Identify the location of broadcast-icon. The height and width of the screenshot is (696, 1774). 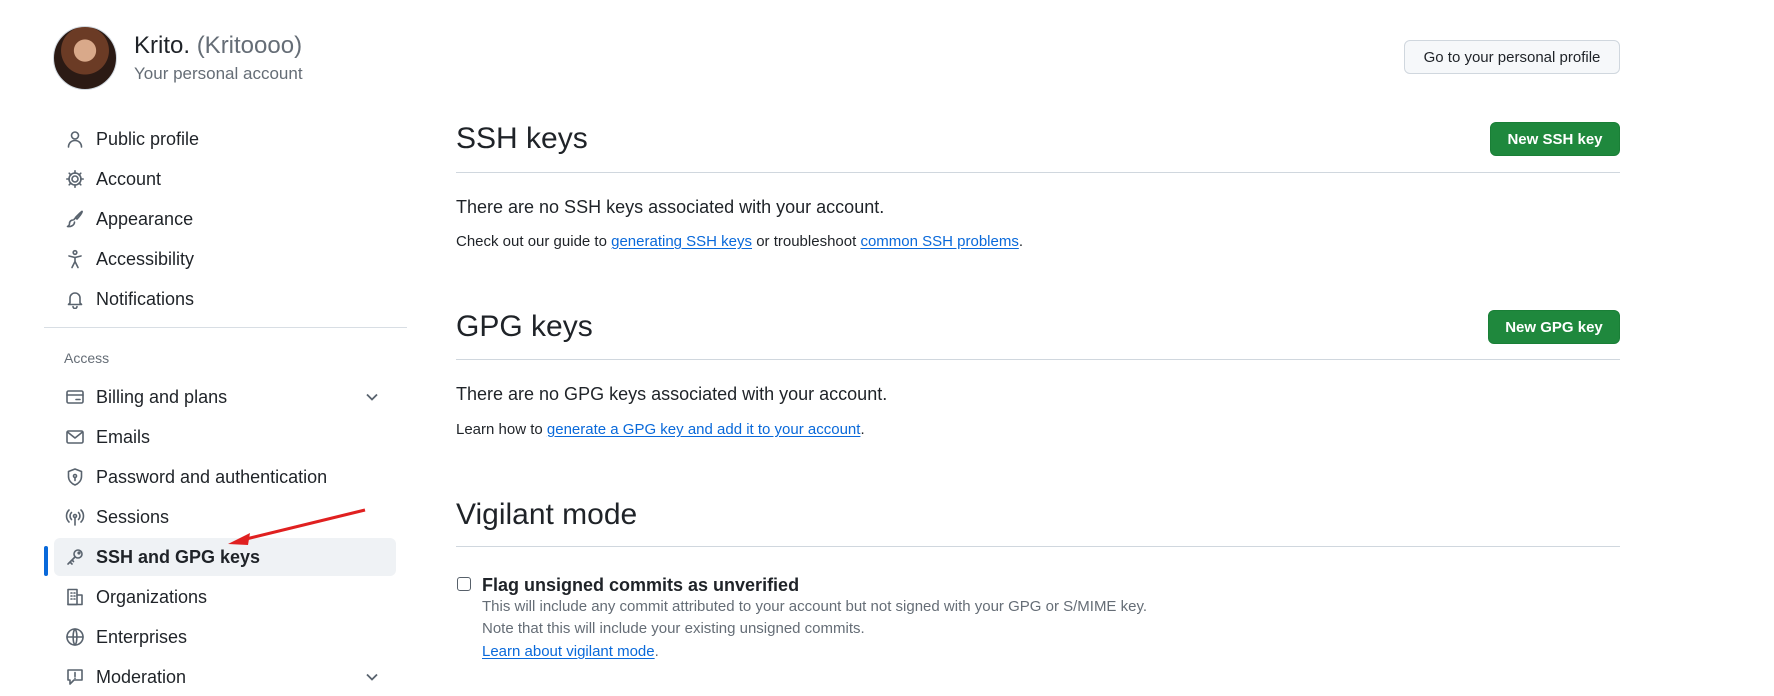
(75, 517).